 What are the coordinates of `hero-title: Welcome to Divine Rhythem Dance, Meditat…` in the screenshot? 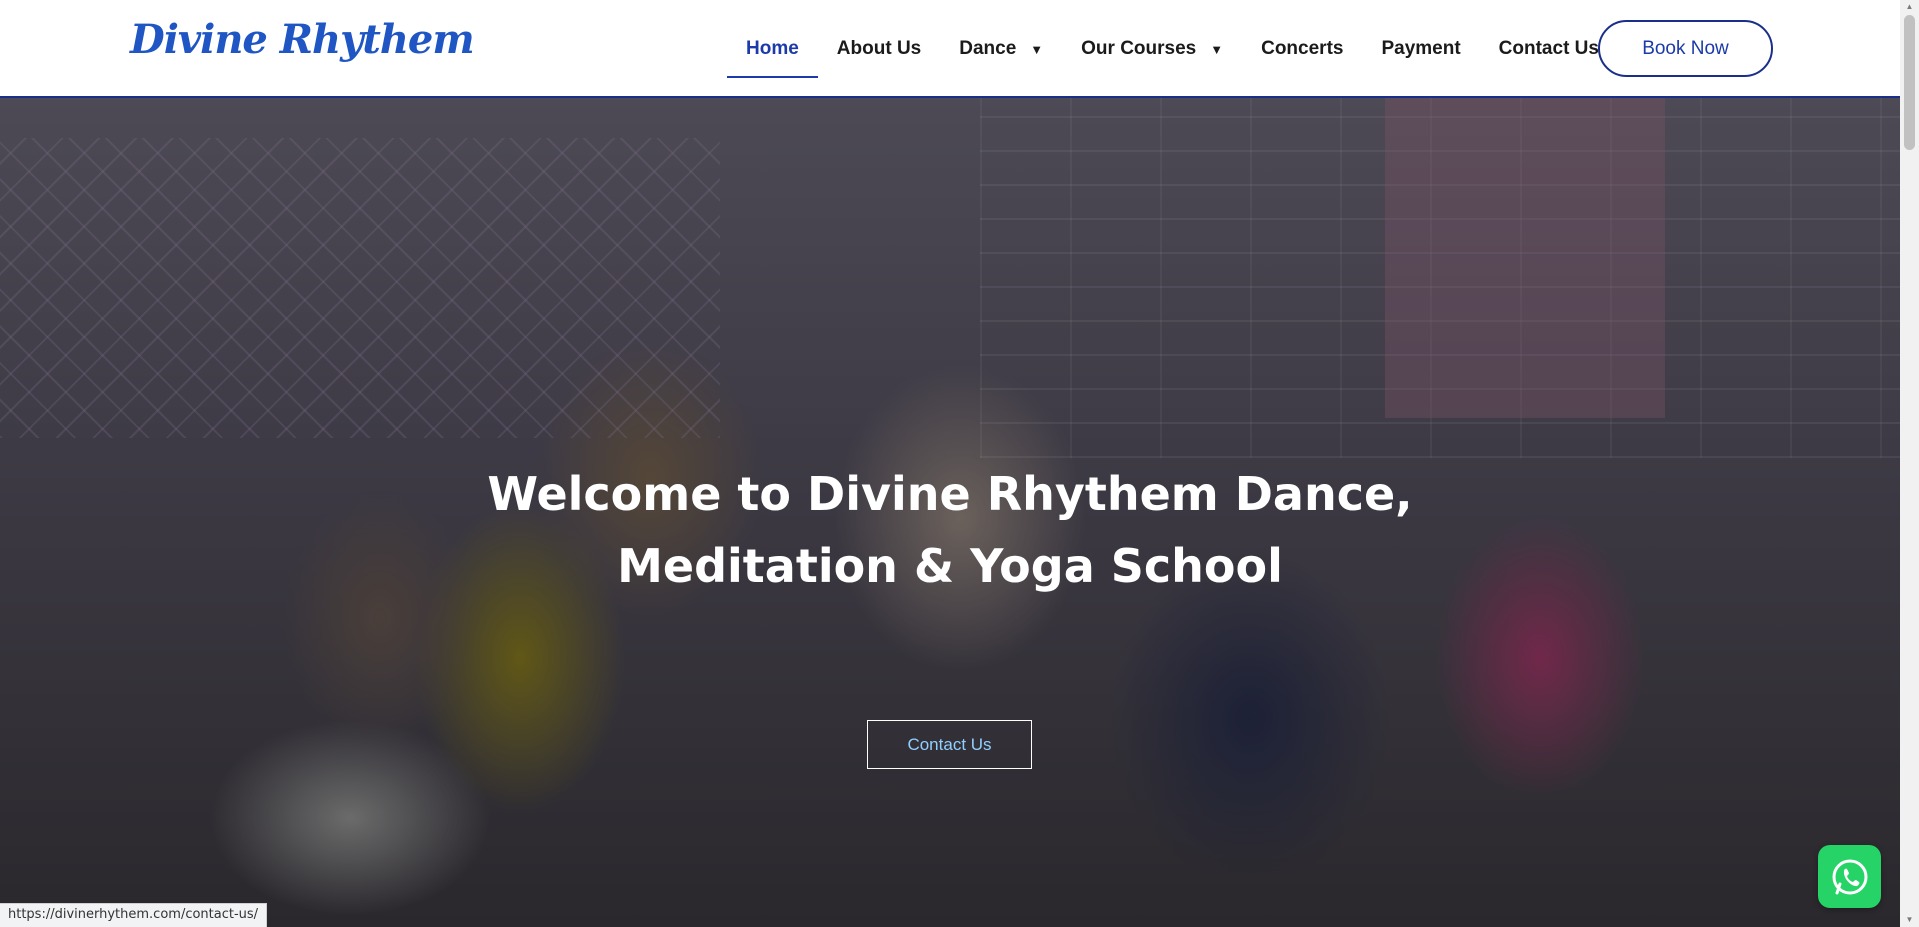 It's located at (950, 530).